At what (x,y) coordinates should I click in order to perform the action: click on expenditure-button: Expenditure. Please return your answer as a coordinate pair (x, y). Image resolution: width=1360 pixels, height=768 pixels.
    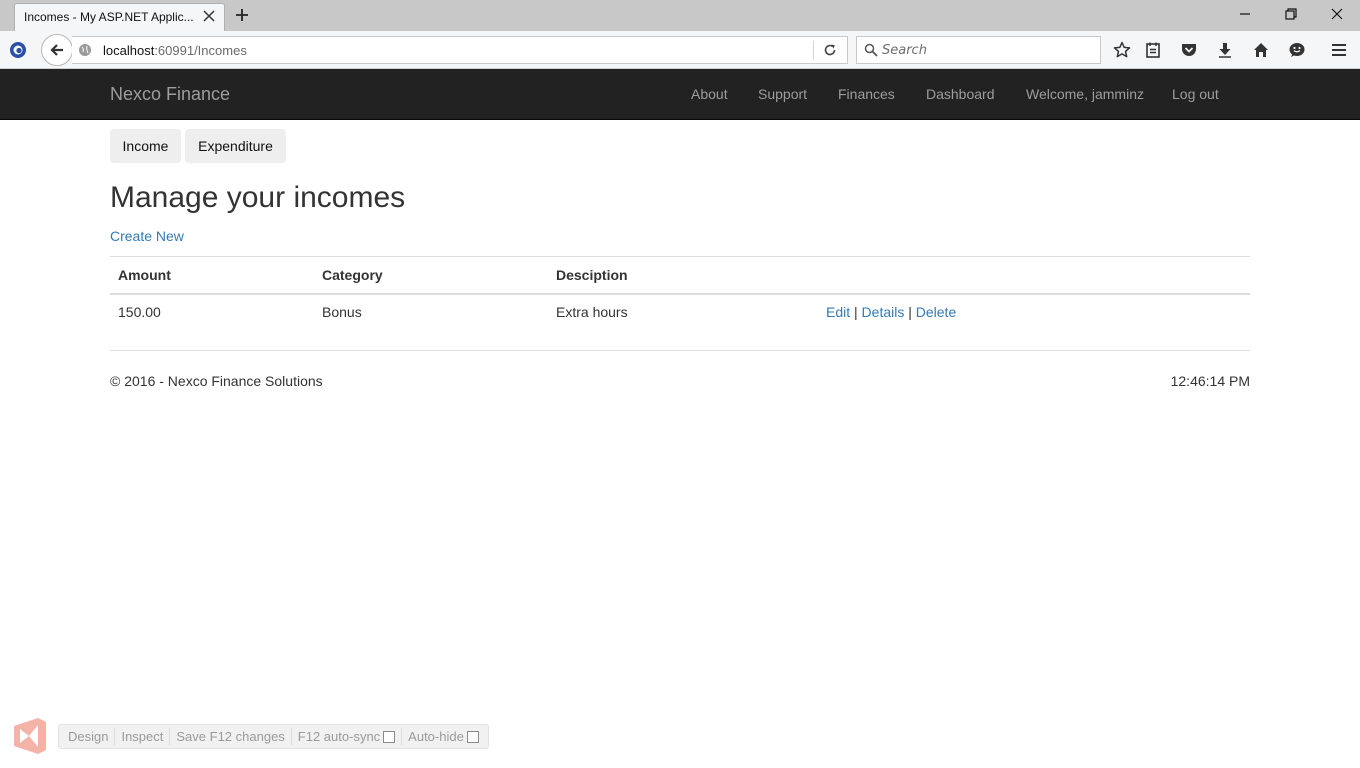
    Looking at the image, I should click on (235, 146).